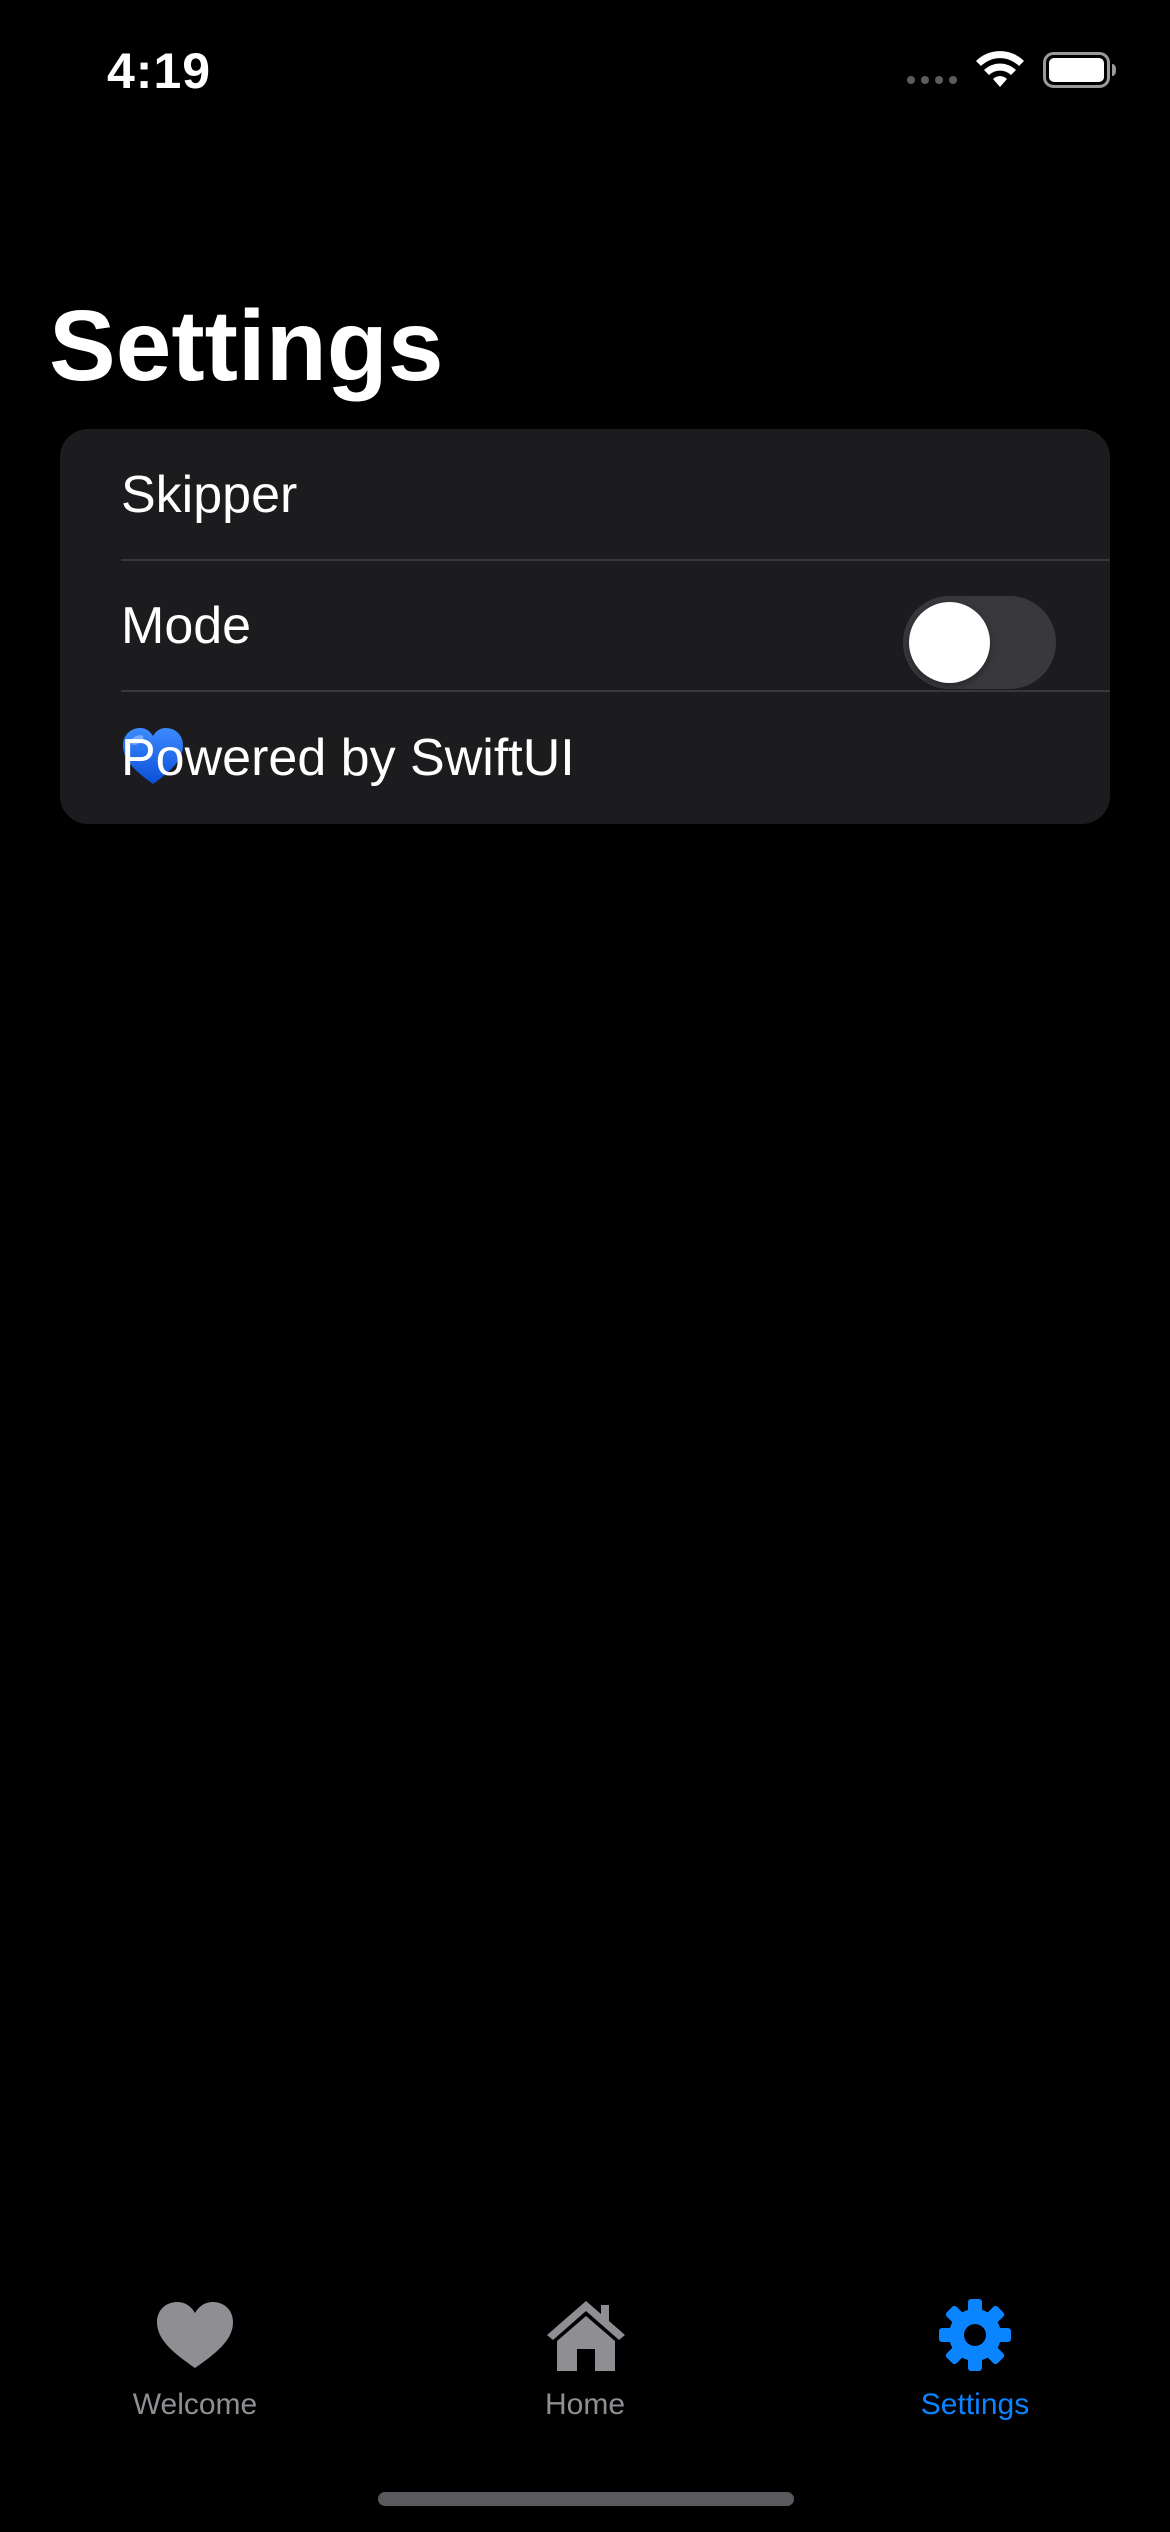 This screenshot has height=2532, width=1170. I want to click on tab-home: Home, so click(585, 2350).